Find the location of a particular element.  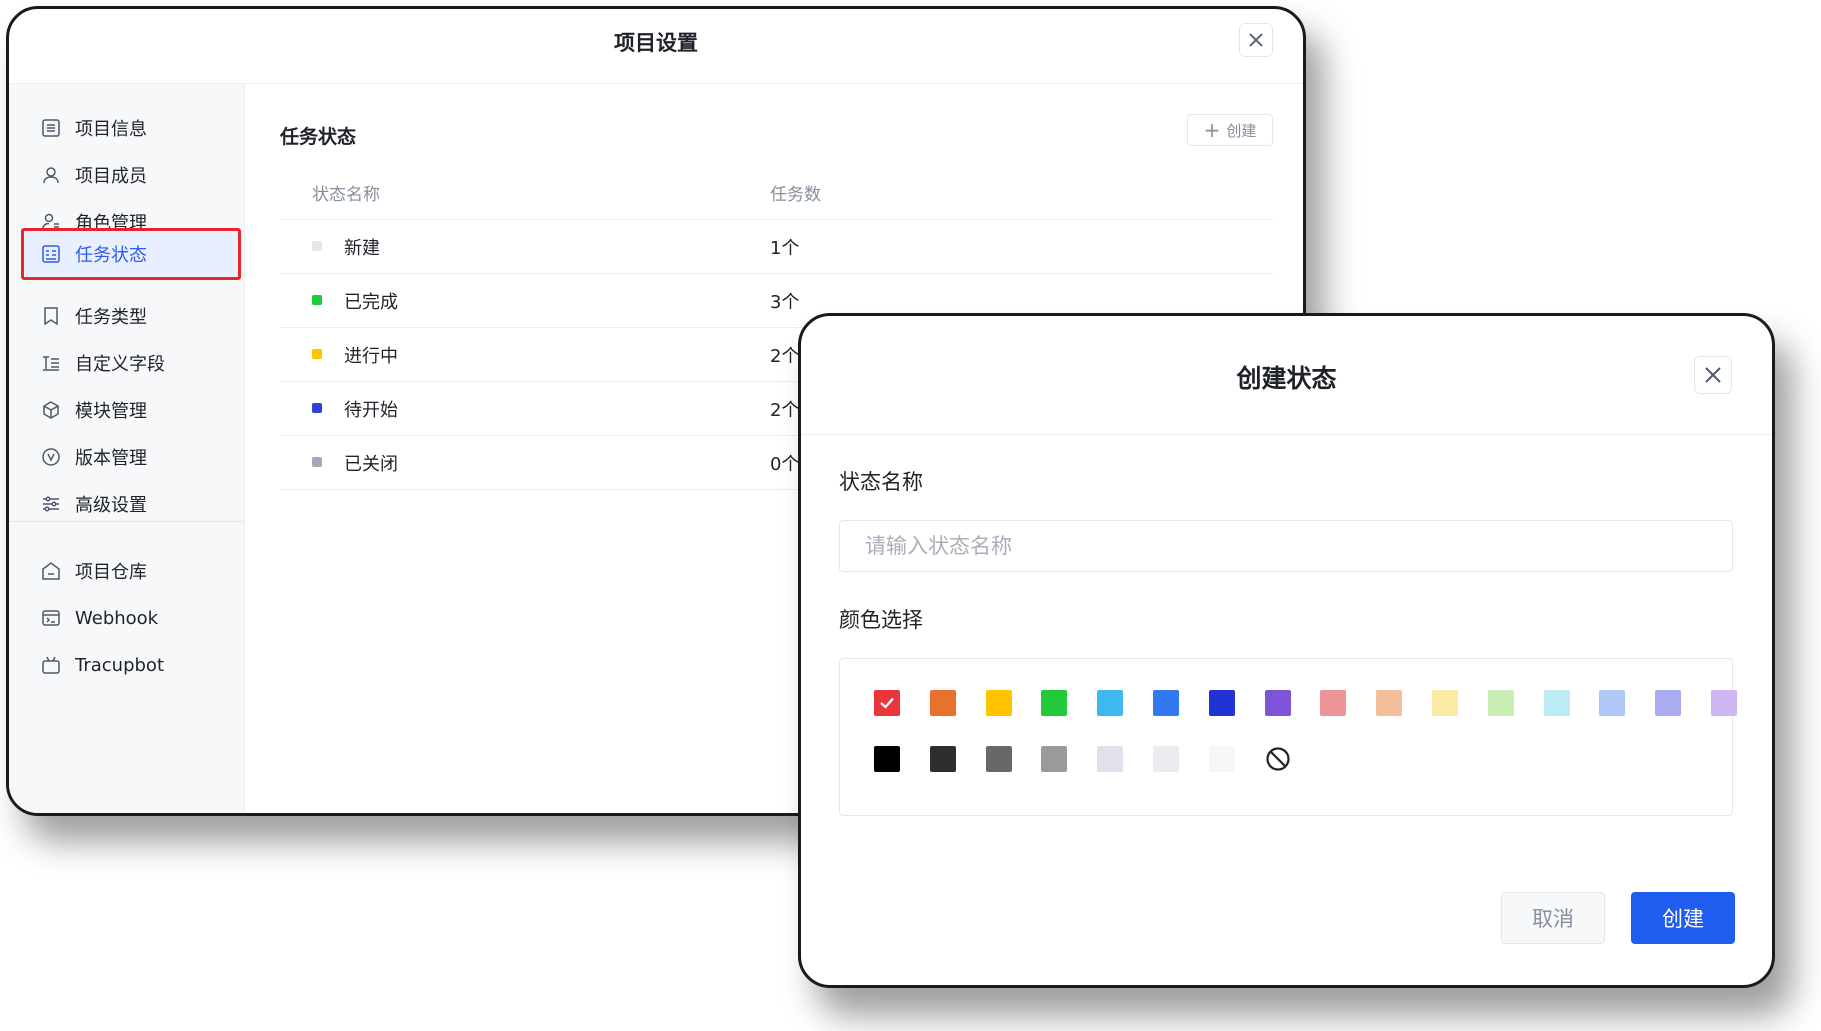

sidebar-item-advanced-settings: 高级设置 is located at coordinates (131, 504).